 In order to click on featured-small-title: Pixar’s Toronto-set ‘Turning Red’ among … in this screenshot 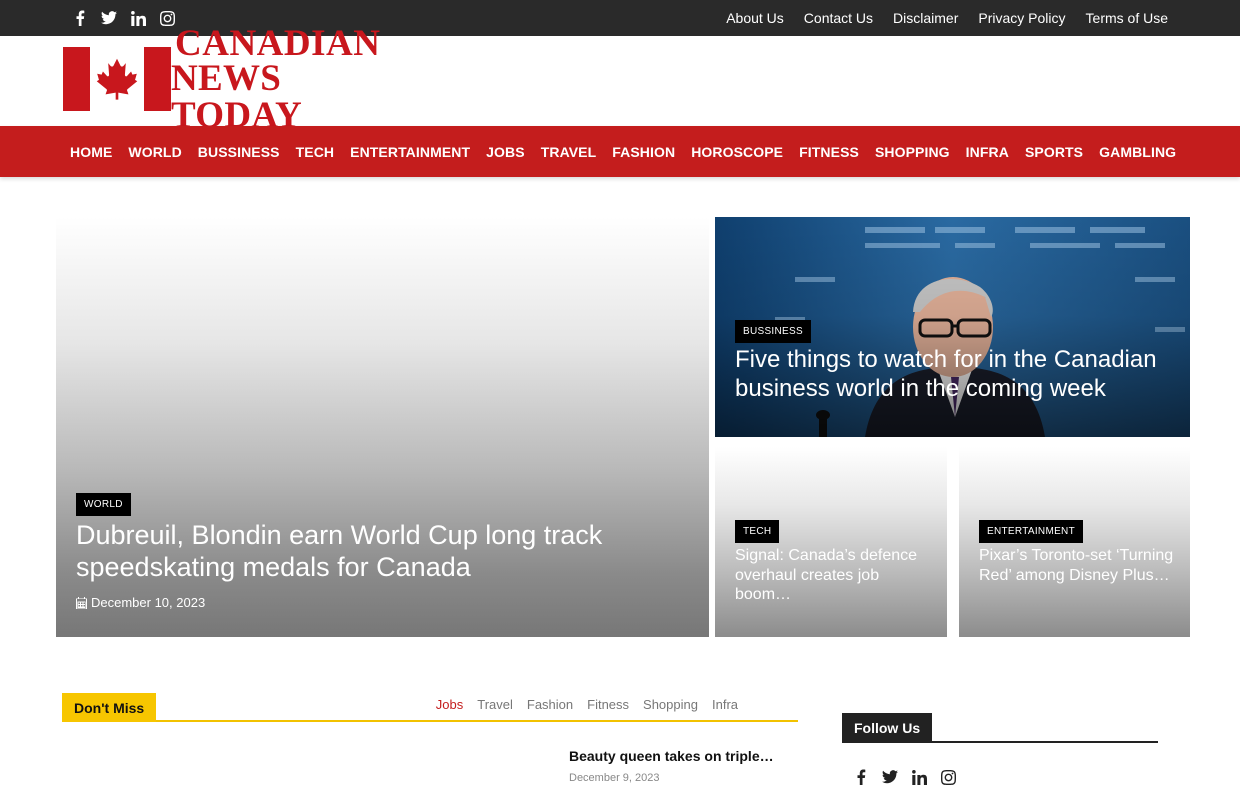, I will do `click(1079, 565)`.